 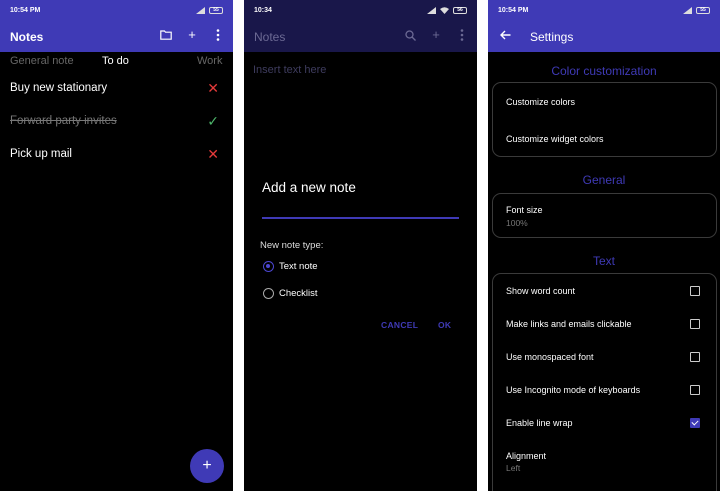 I want to click on line-wrap-checkbox, so click(x=695, y=423).